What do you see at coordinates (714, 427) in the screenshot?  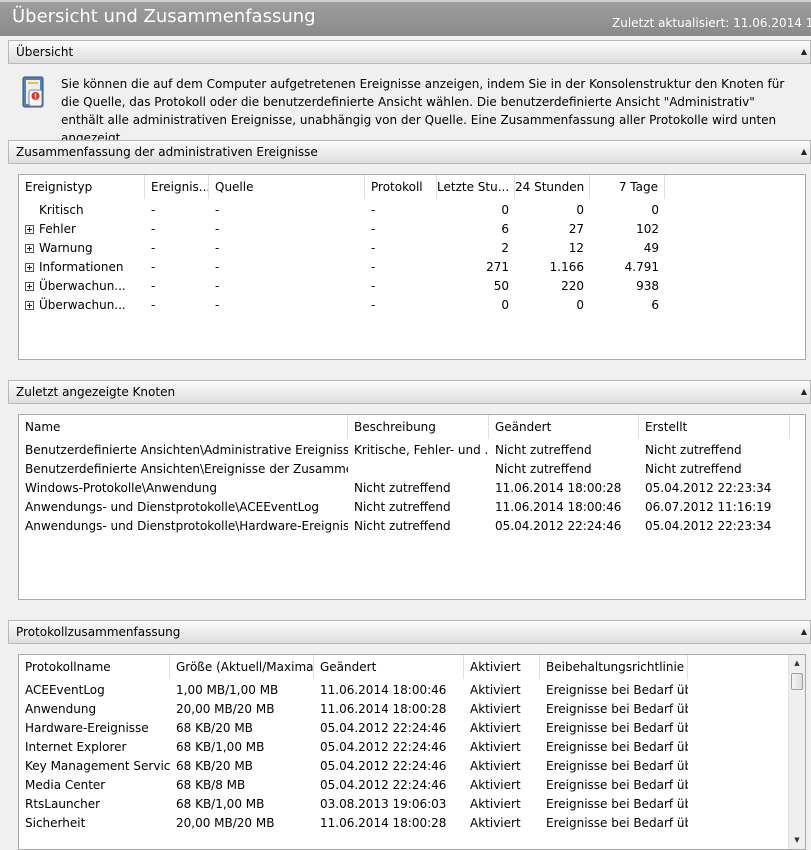 I see `column-header-created: Erstellt` at bounding box center [714, 427].